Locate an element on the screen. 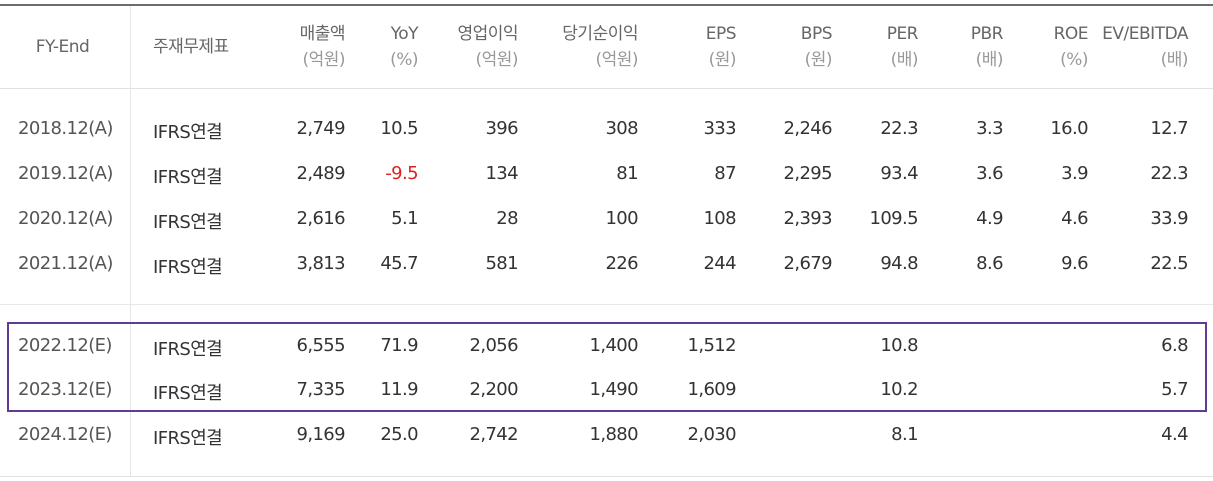  table-cell: 22.5 is located at coordinates (1169, 263).